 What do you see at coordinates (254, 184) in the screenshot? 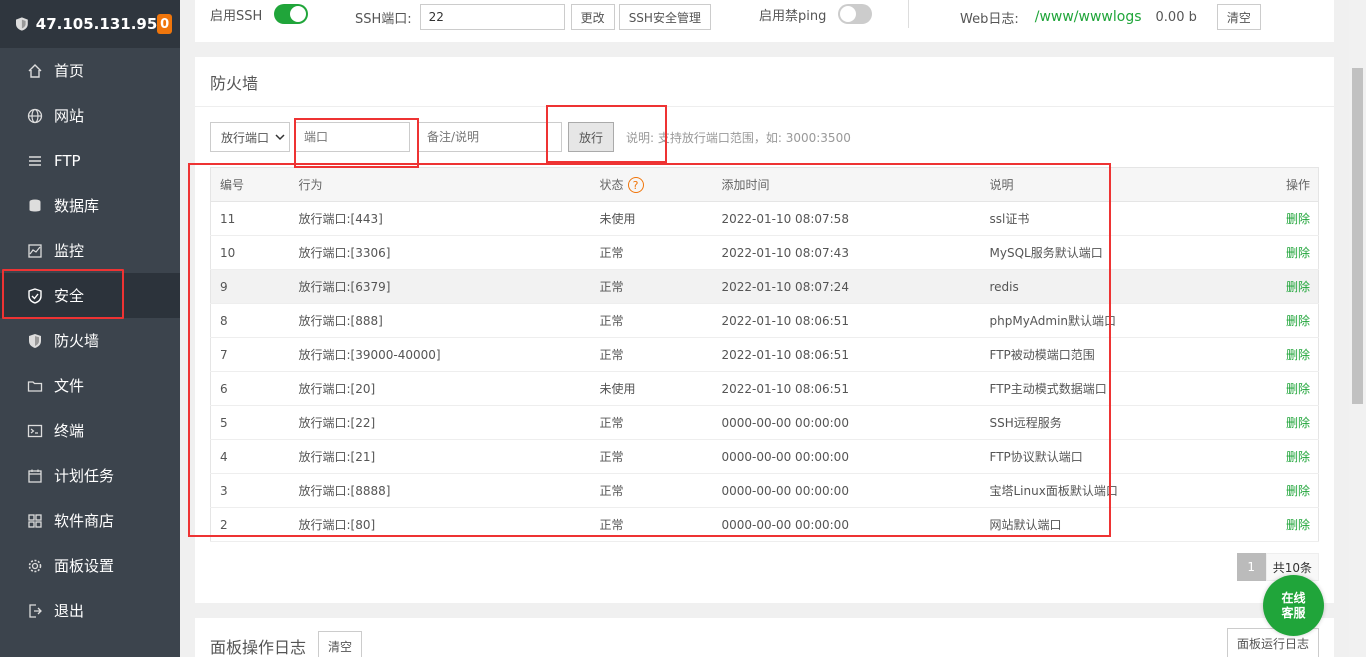
I see `col-id: 编号` at bounding box center [254, 184].